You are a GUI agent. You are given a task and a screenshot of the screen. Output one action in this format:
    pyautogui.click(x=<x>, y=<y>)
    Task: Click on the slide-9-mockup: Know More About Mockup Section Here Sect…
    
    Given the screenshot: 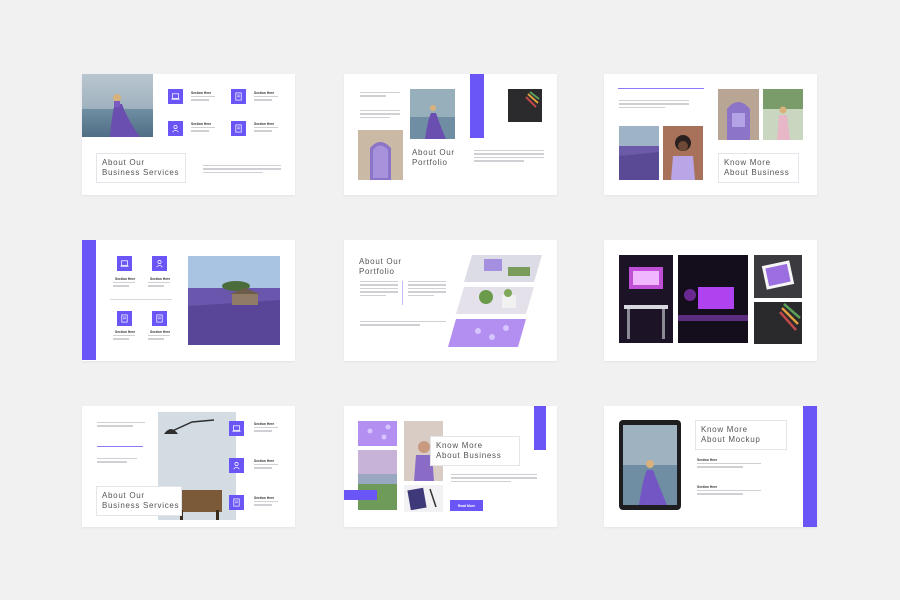 What is the action you would take?
    pyautogui.click(x=710, y=466)
    